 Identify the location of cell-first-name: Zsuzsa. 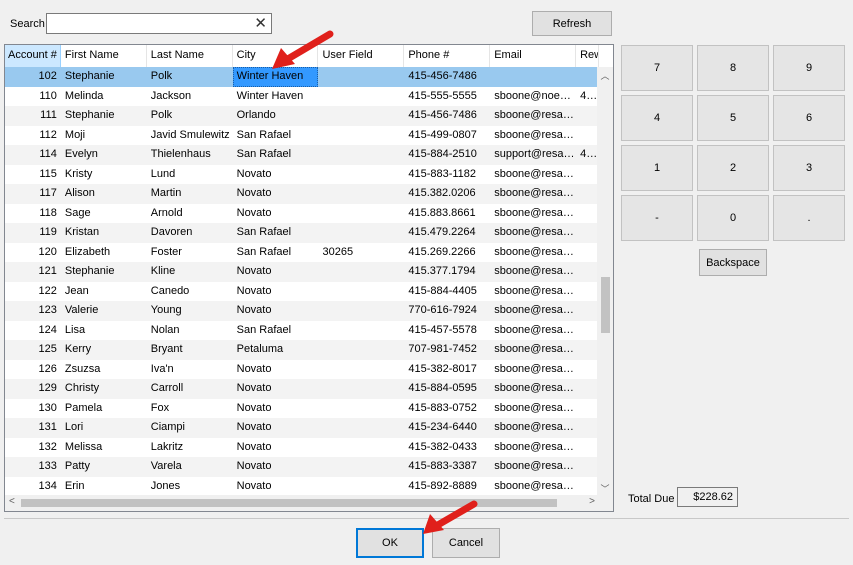
(104, 370).